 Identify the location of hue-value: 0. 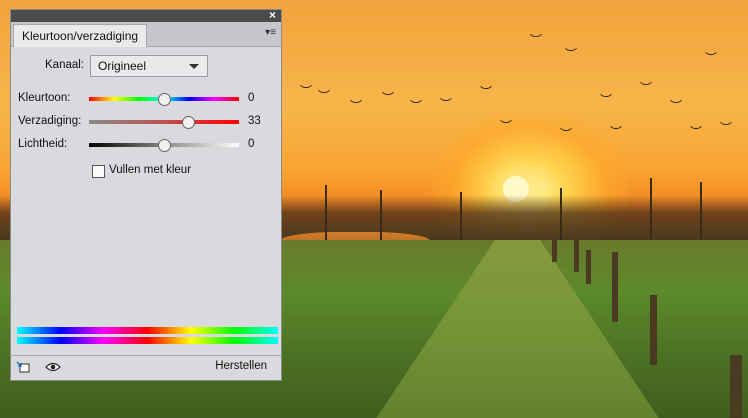
(251, 98).